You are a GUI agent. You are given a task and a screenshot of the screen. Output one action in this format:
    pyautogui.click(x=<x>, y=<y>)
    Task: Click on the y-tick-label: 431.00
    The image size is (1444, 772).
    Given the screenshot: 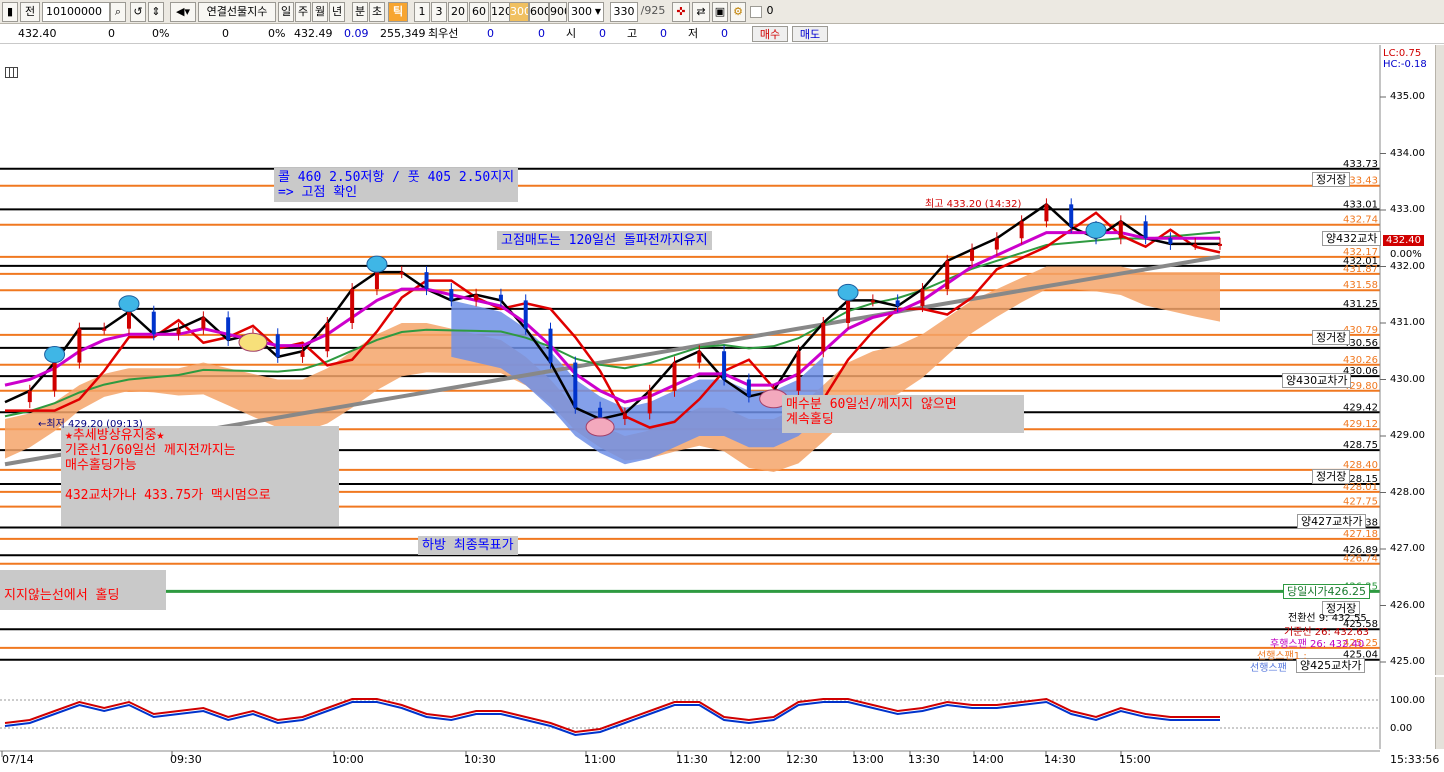 What is the action you would take?
    pyautogui.click(x=1407, y=322)
    